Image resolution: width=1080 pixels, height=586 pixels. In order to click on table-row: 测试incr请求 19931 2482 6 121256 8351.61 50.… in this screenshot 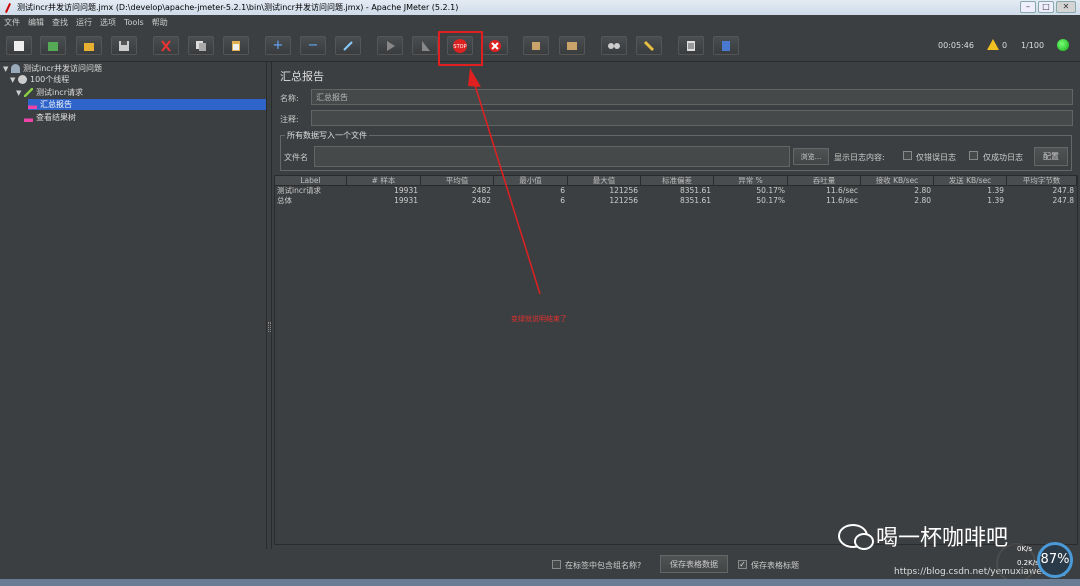, I will do `click(676, 191)`.